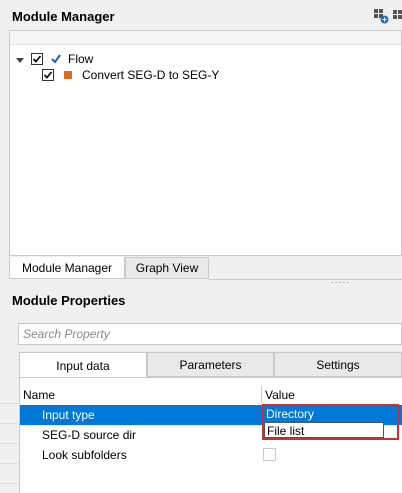 This screenshot has width=402, height=493. I want to click on tab-divider, so click(305, 279).